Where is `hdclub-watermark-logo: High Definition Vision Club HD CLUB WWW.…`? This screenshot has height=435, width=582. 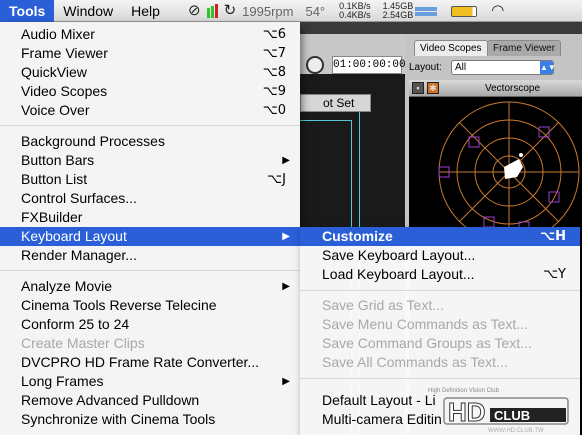 hdclub-watermark-logo: High Definition Vision Club HD CLUB WWW.… is located at coordinates (503, 409).